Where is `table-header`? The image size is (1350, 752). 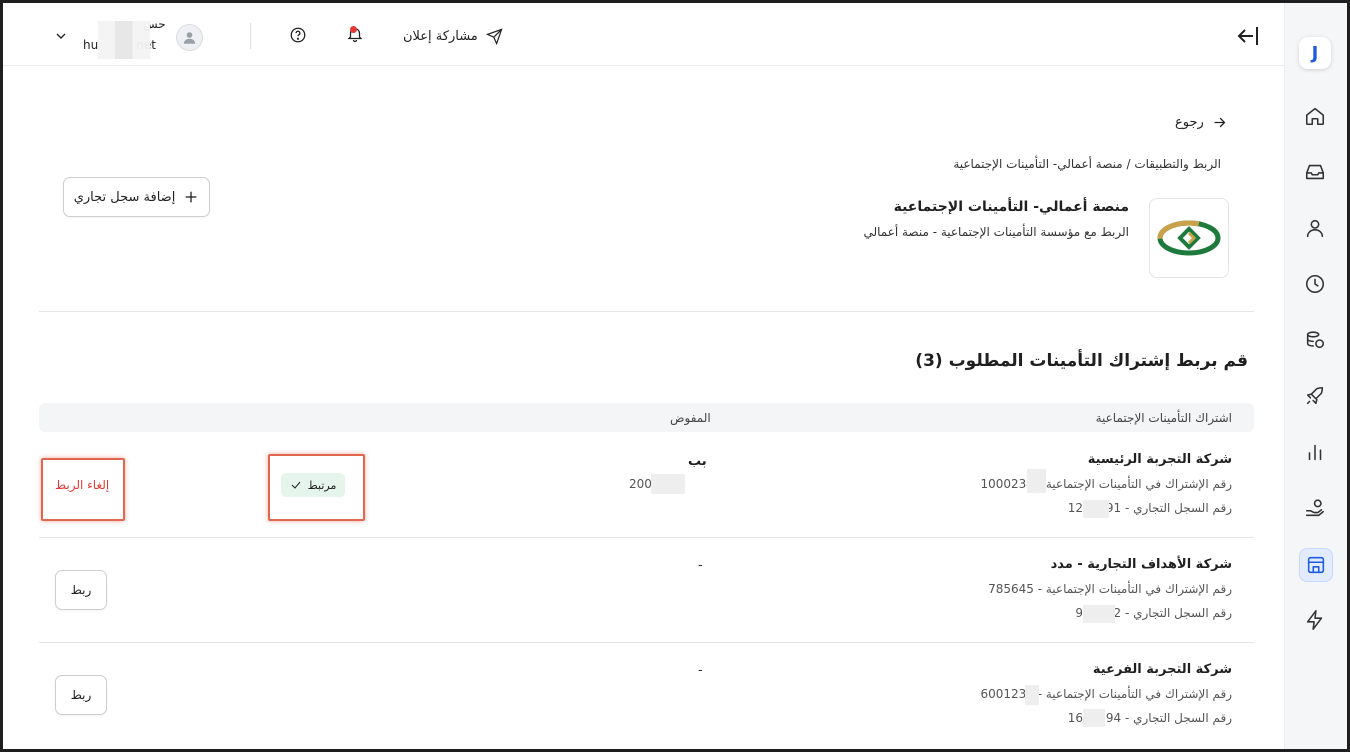 table-header is located at coordinates (646, 417).